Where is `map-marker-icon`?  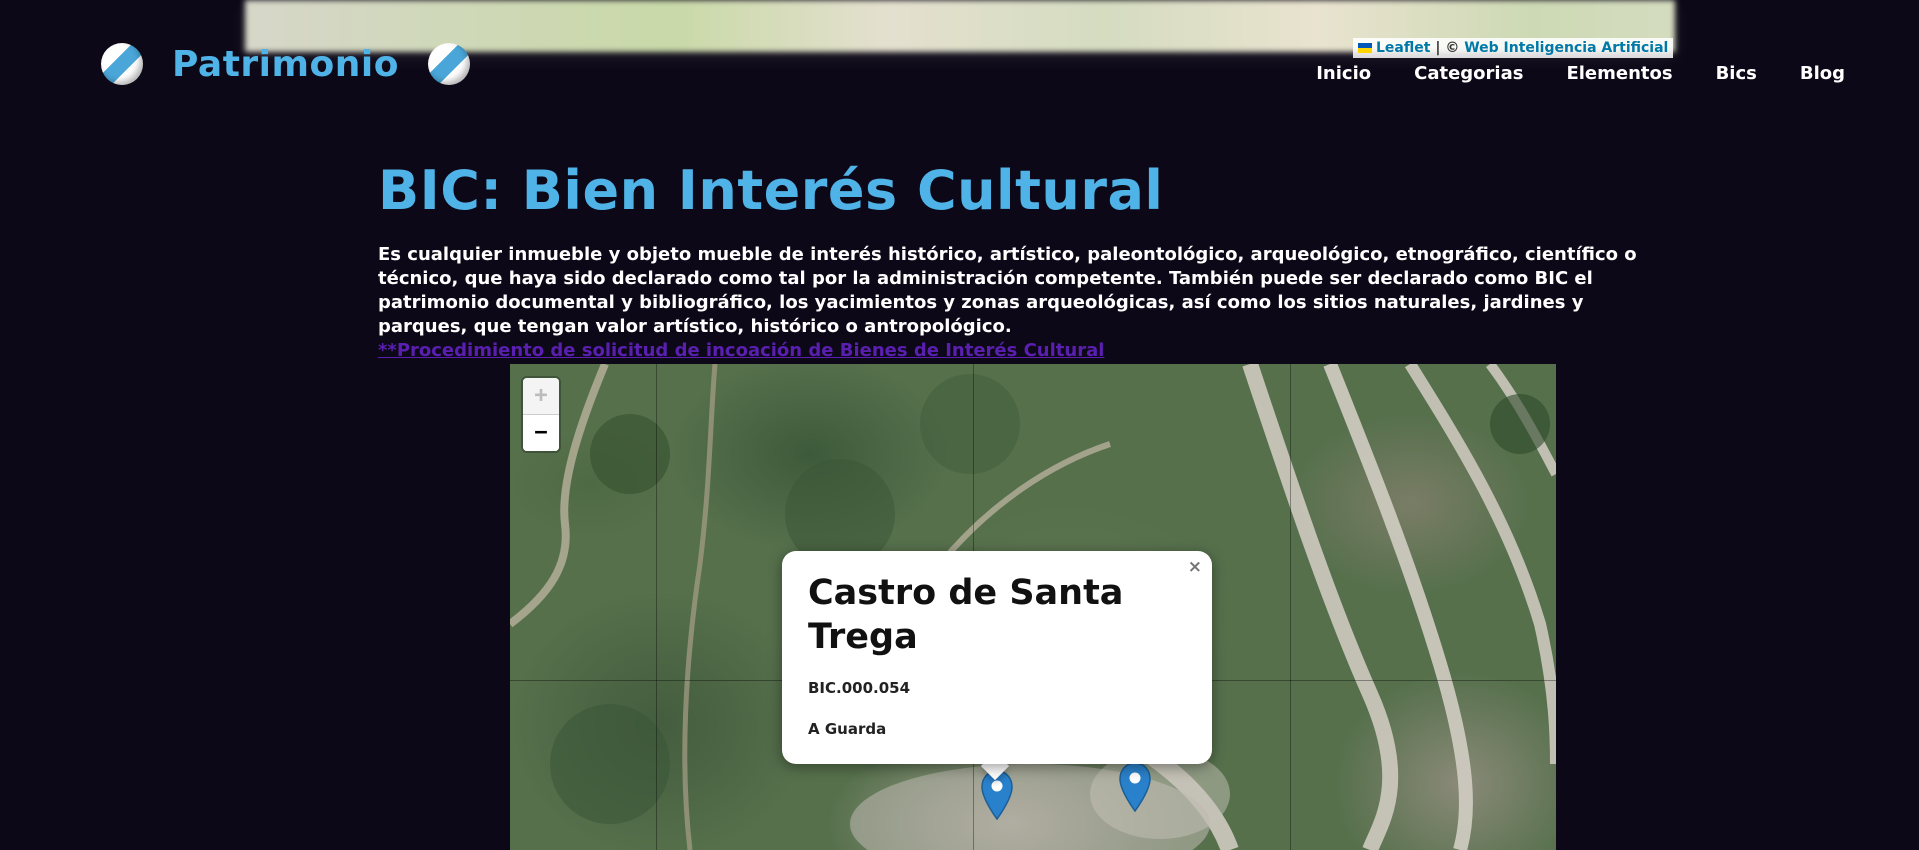 map-marker-icon is located at coordinates (1135, 787).